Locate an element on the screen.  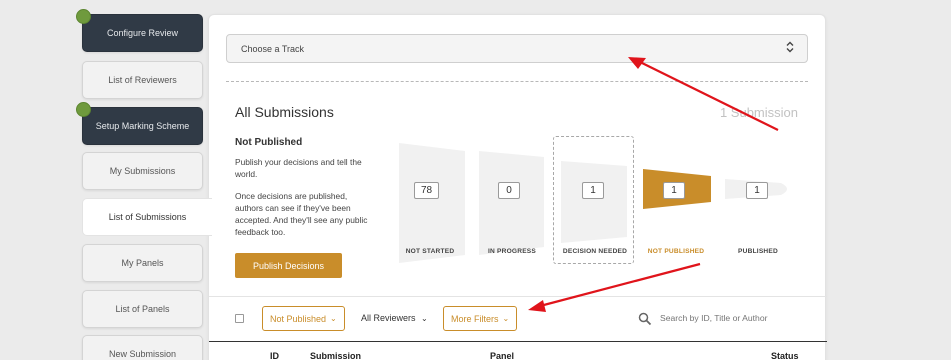
section-title: All Submissions is located at coordinates (284, 112).